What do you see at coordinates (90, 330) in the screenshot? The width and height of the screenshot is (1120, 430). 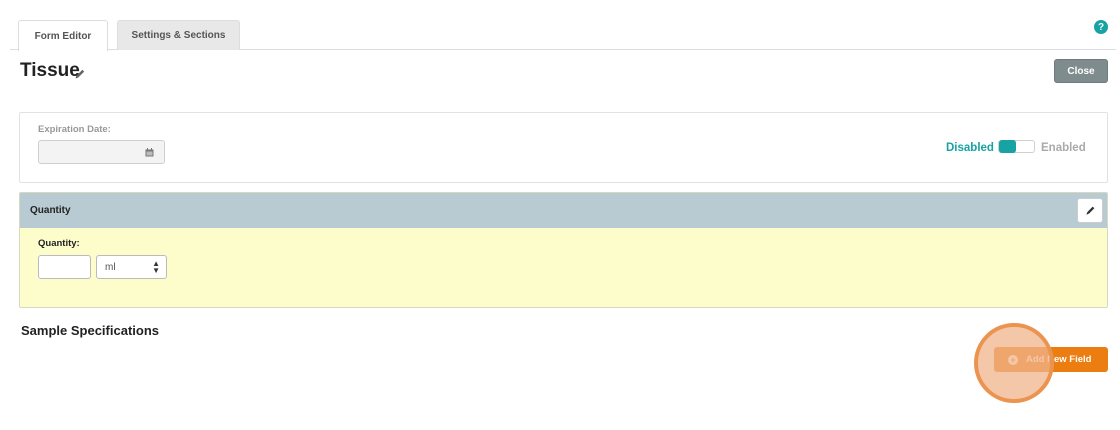 I see `sample-specifications-title: Sample Specifications` at bounding box center [90, 330].